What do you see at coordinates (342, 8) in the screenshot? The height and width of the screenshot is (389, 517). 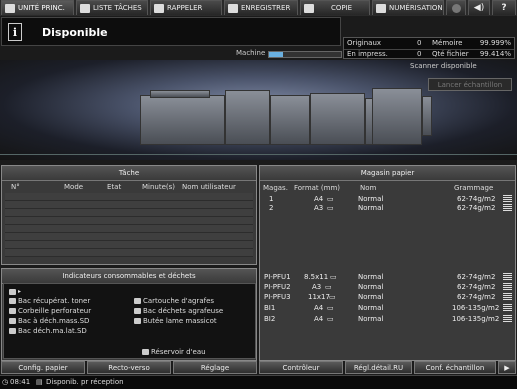 I see `tab-label: COPIE` at bounding box center [342, 8].